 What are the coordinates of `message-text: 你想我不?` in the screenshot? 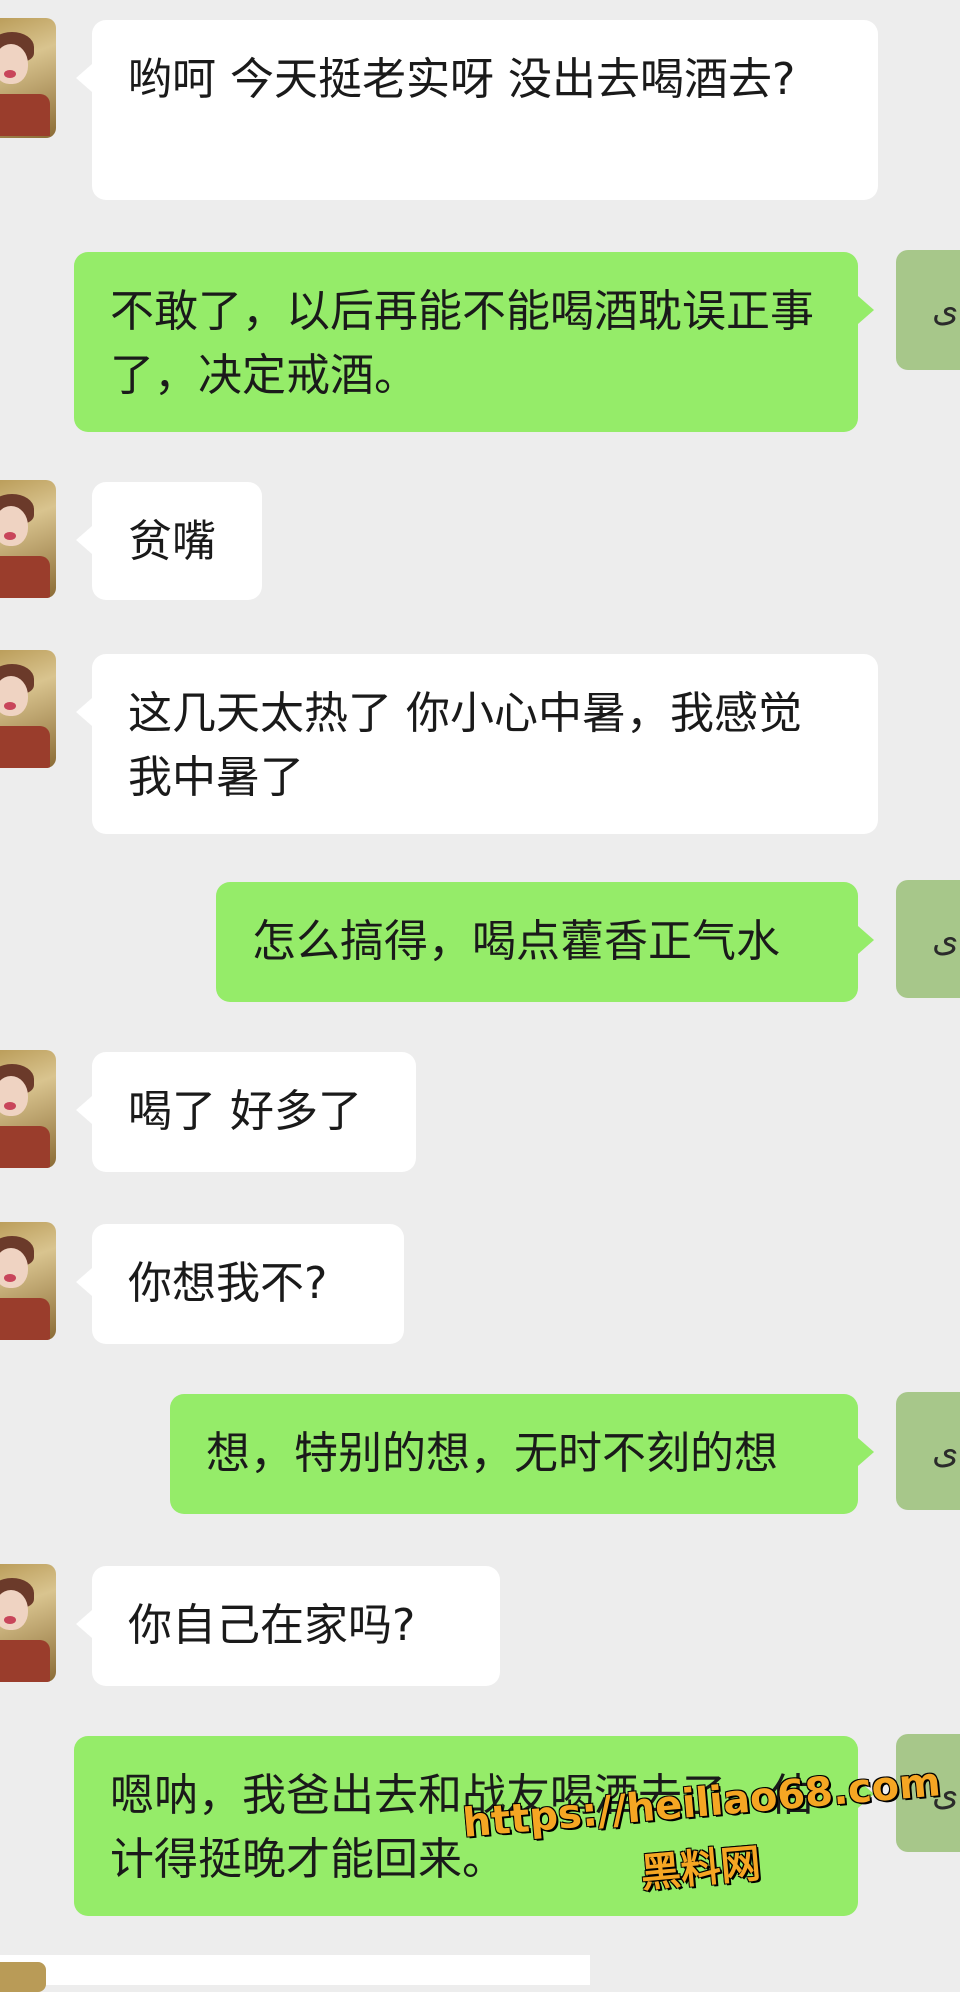 It's located at (228, 1283).